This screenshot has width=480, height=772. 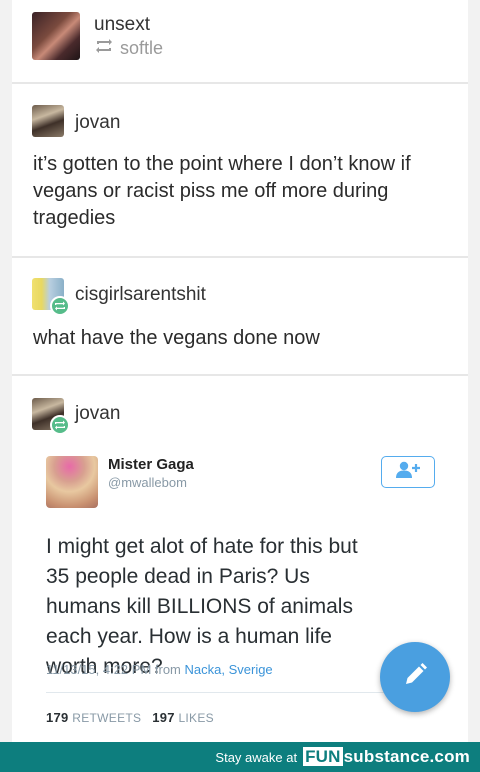 I want to click on tweet-stats: 179 RETWEETS 197 LIKES, so click(x=130, y=717).